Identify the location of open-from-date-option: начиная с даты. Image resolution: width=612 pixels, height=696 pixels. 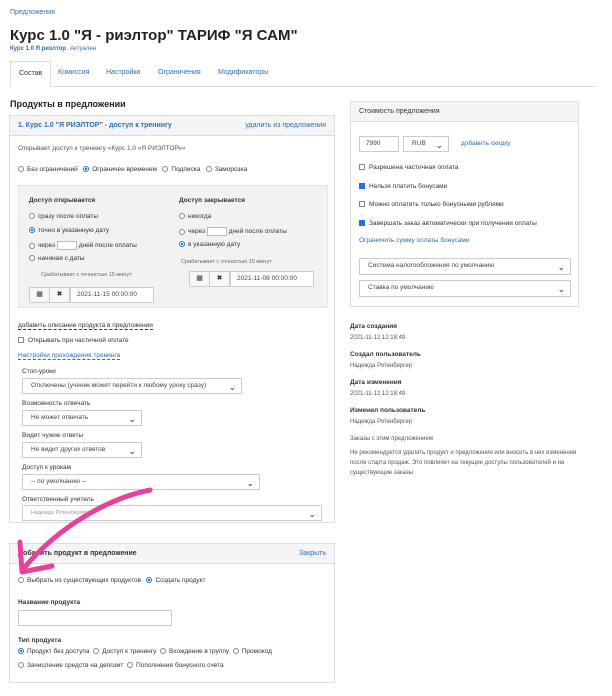
(57, 258).